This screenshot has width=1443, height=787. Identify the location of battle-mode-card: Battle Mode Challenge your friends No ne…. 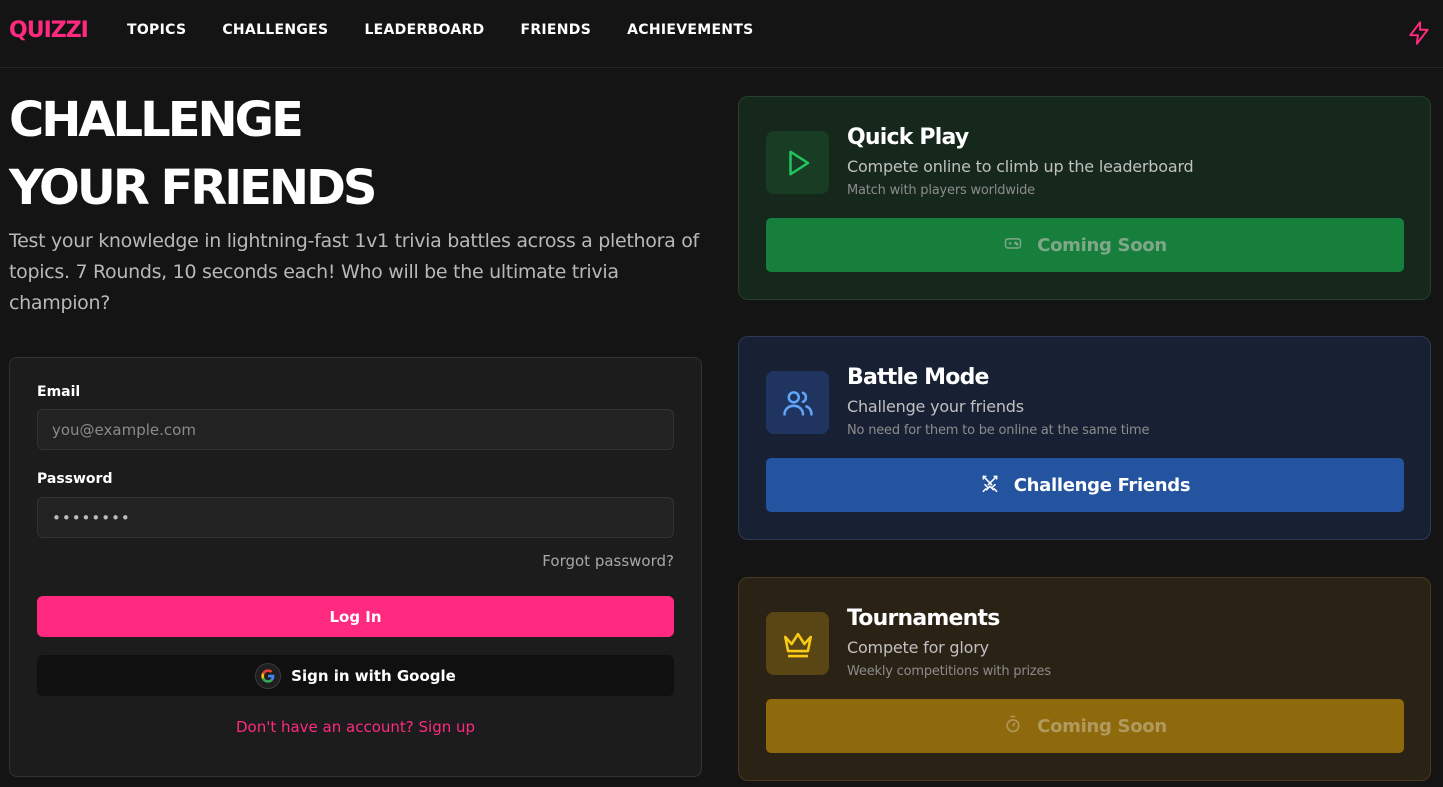
(1084, 438).